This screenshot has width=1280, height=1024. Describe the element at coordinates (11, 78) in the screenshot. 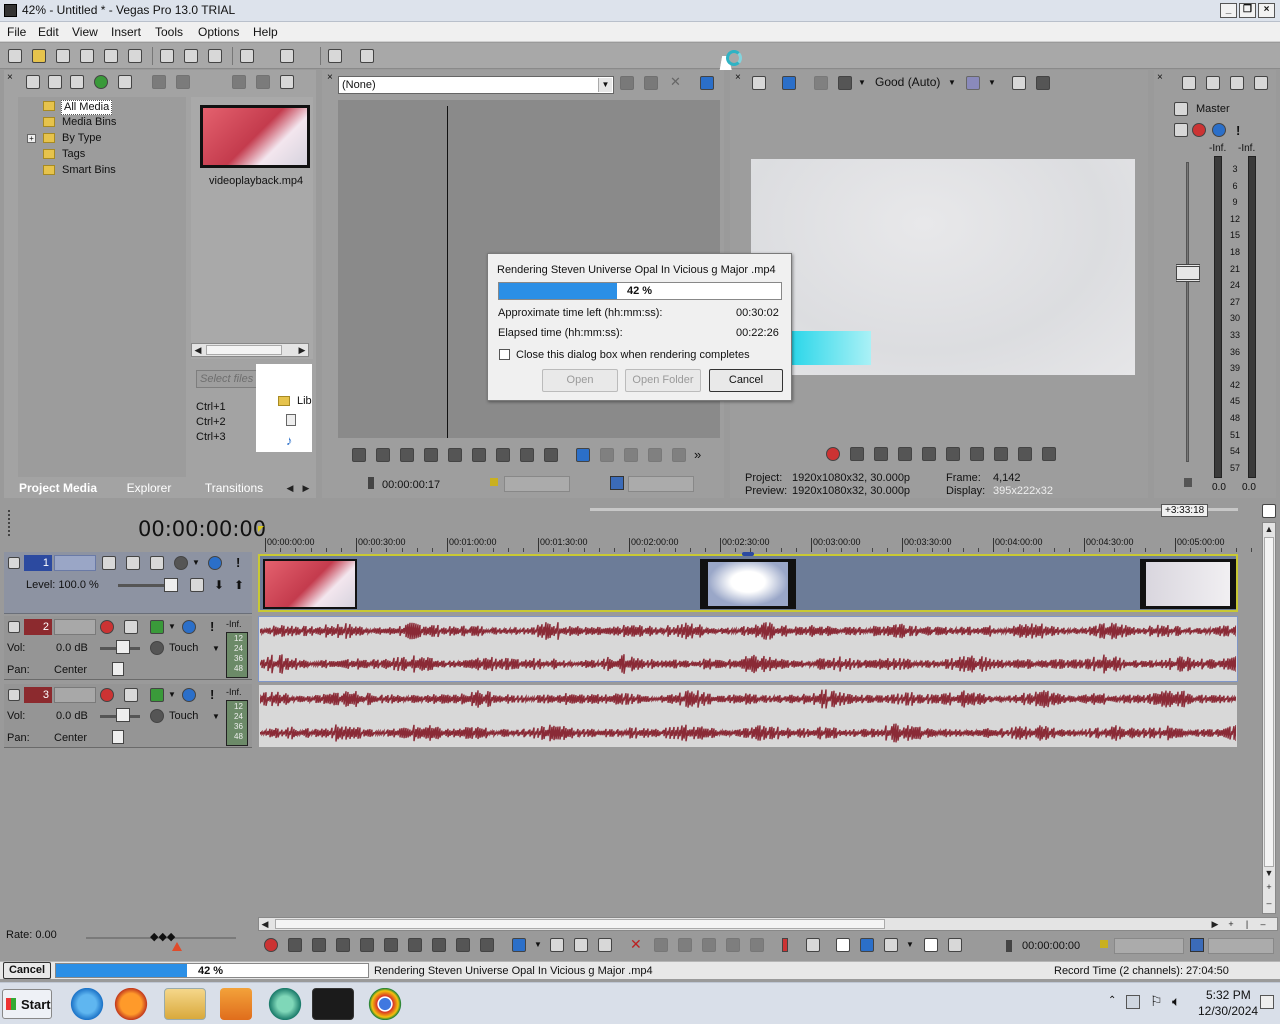

I see `panel-close-icon: ×` at that location.